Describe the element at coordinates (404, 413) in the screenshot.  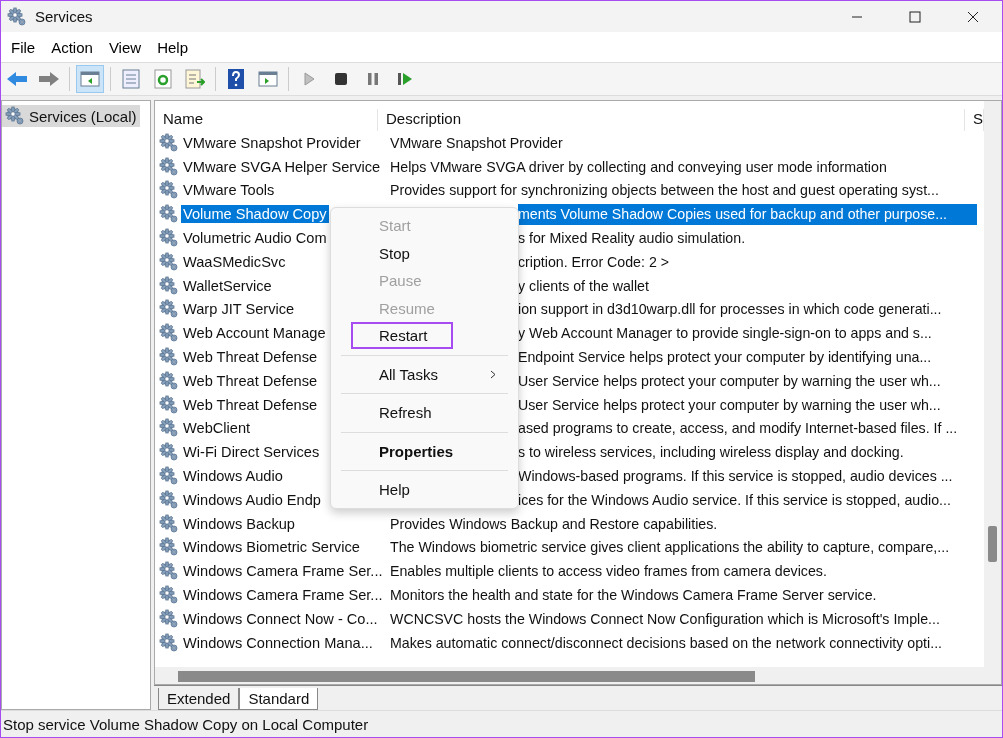
I see `menu-option: Refresh` at that location.